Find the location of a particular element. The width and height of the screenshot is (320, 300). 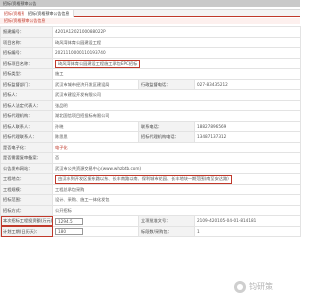

tenderer-value: 武汉市建设开发有限公司 is located at coordinates (176, 95).